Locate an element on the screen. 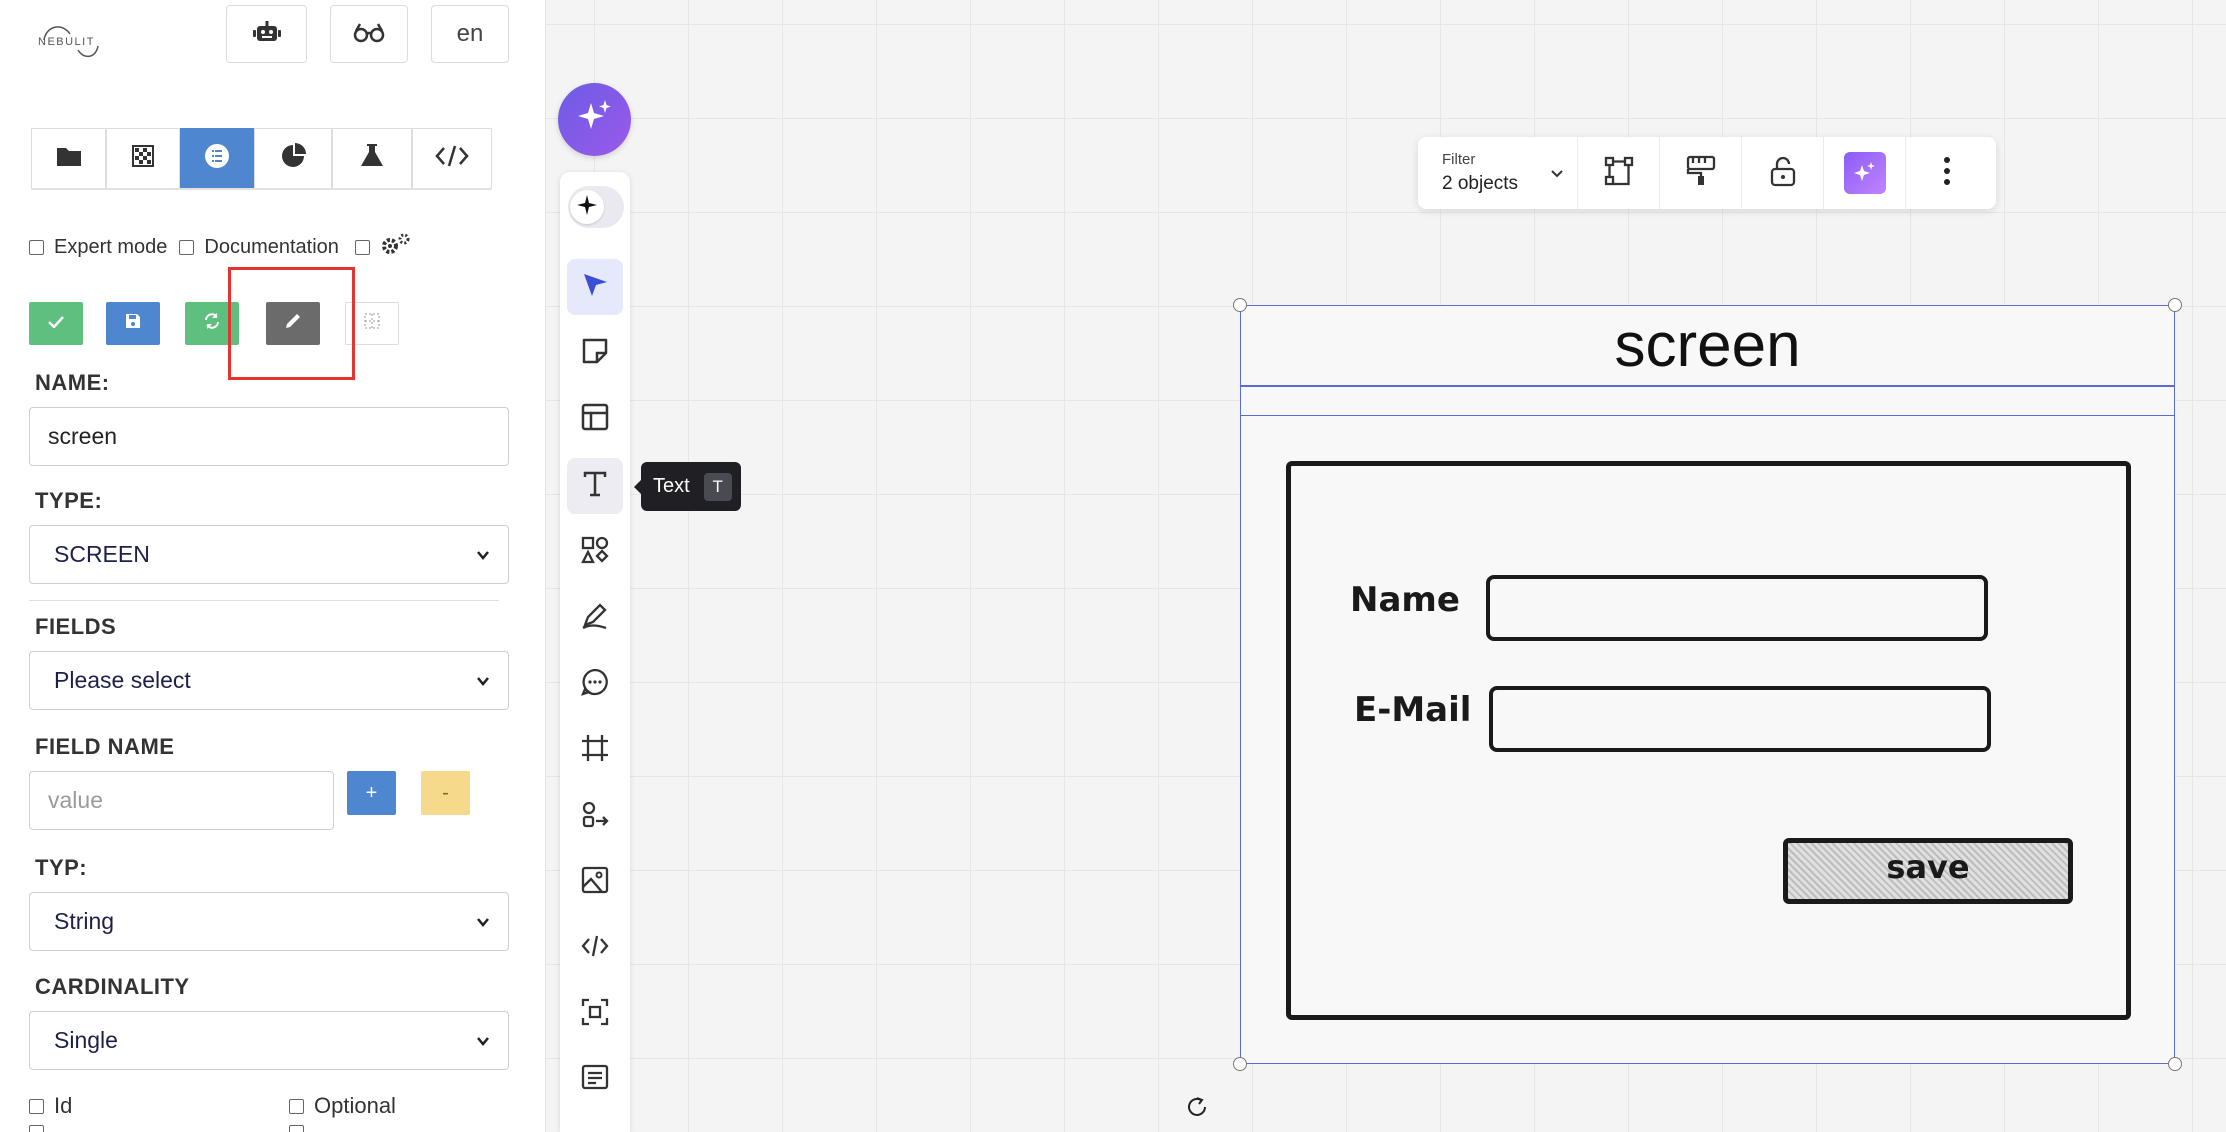  add-field-button: + is located at coordinates (371, 793).